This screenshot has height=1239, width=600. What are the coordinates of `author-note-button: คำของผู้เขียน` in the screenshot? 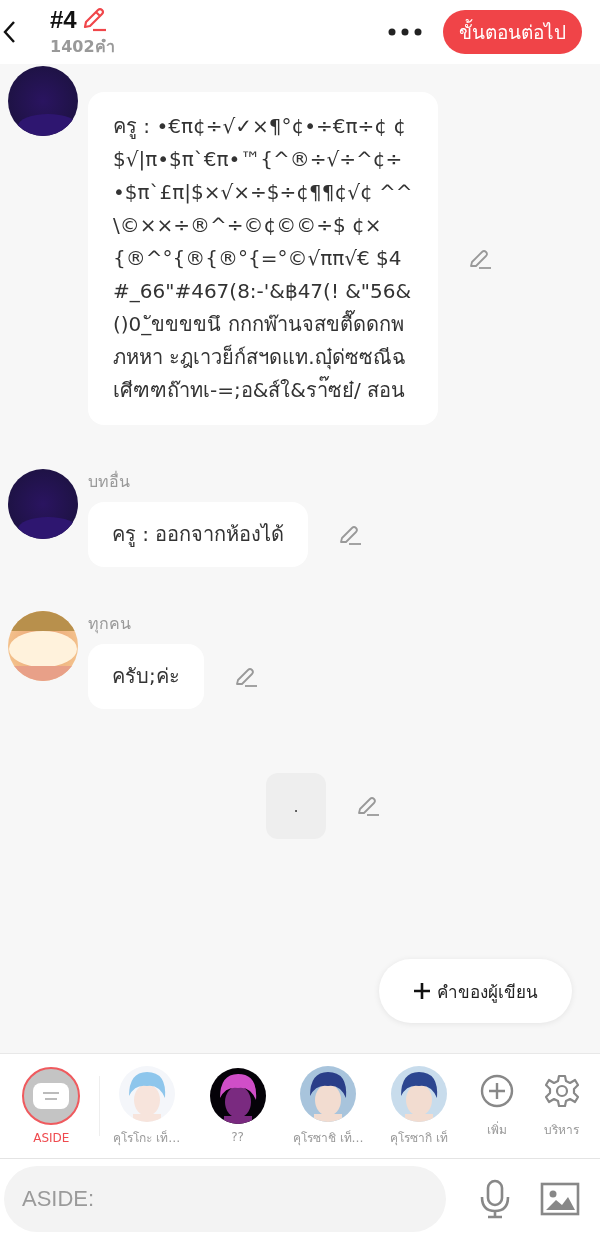 It's located at (475, 991).